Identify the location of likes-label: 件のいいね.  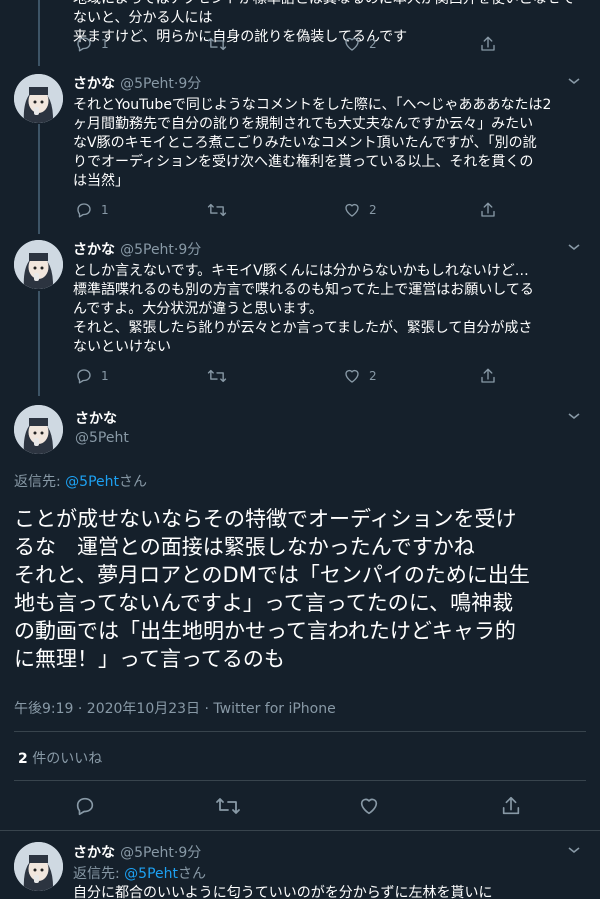
(65, 759).